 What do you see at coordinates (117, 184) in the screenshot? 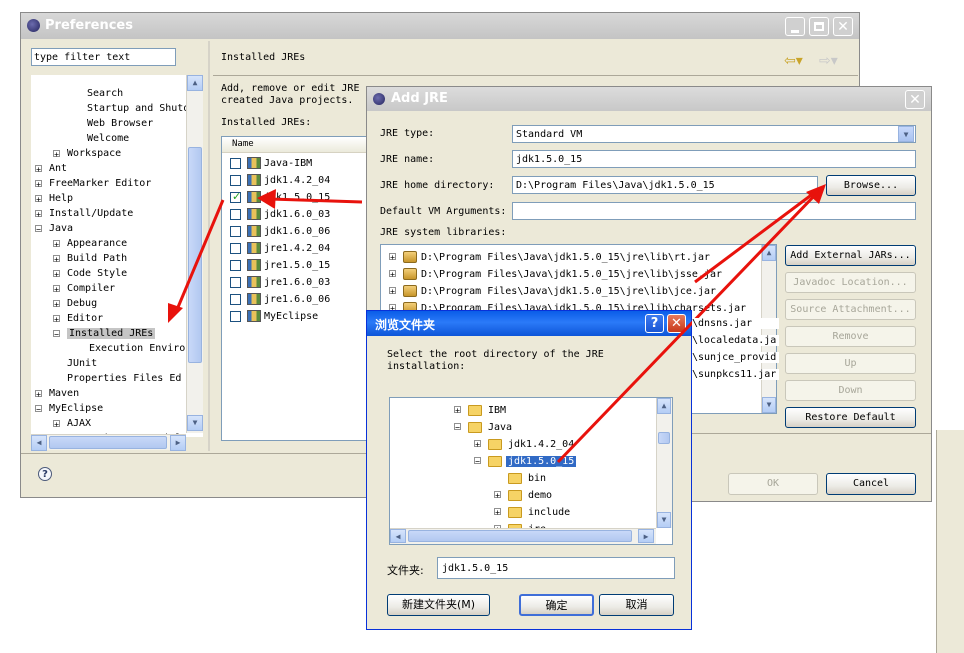
I see `tree-item: + FreeMarker Editor` at bounding box center [117, 184].